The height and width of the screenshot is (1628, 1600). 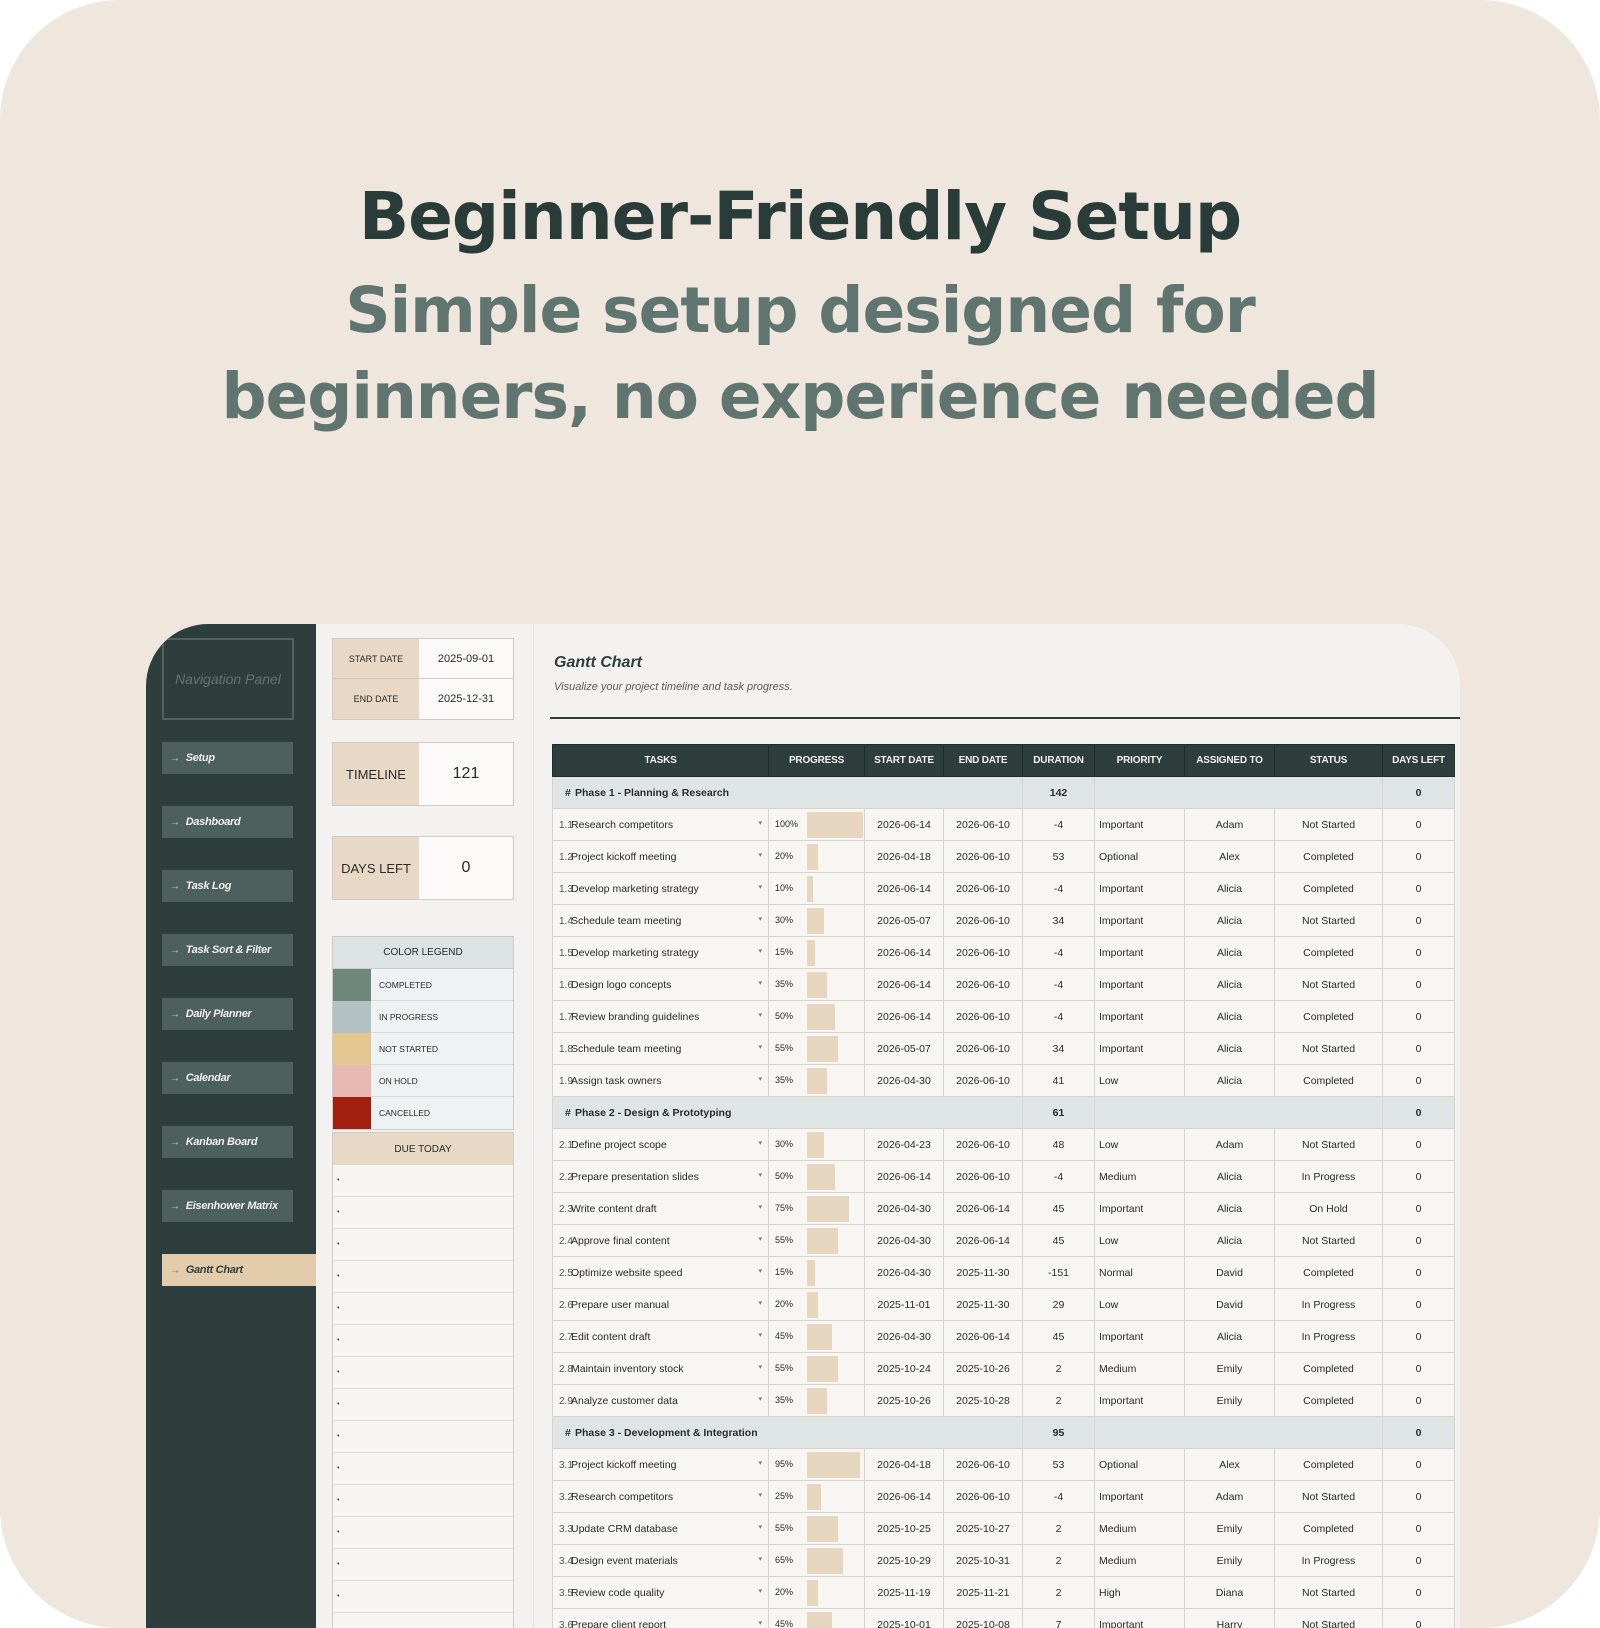 What do you see at coordinates (1328, 760) in the screenshot?
I see `column-header: STATUS` at bounding box center [1328, 760].